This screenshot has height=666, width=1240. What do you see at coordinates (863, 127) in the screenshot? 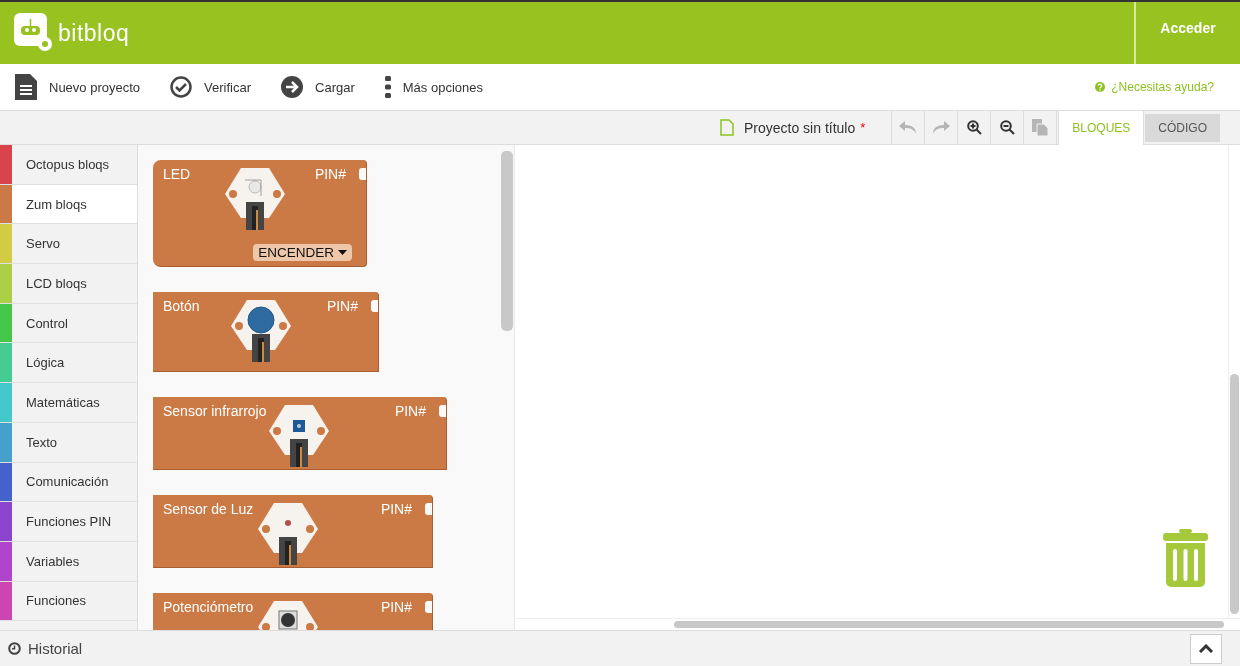
I see `unsaved-mark: *` at bounding box center [863, 127].